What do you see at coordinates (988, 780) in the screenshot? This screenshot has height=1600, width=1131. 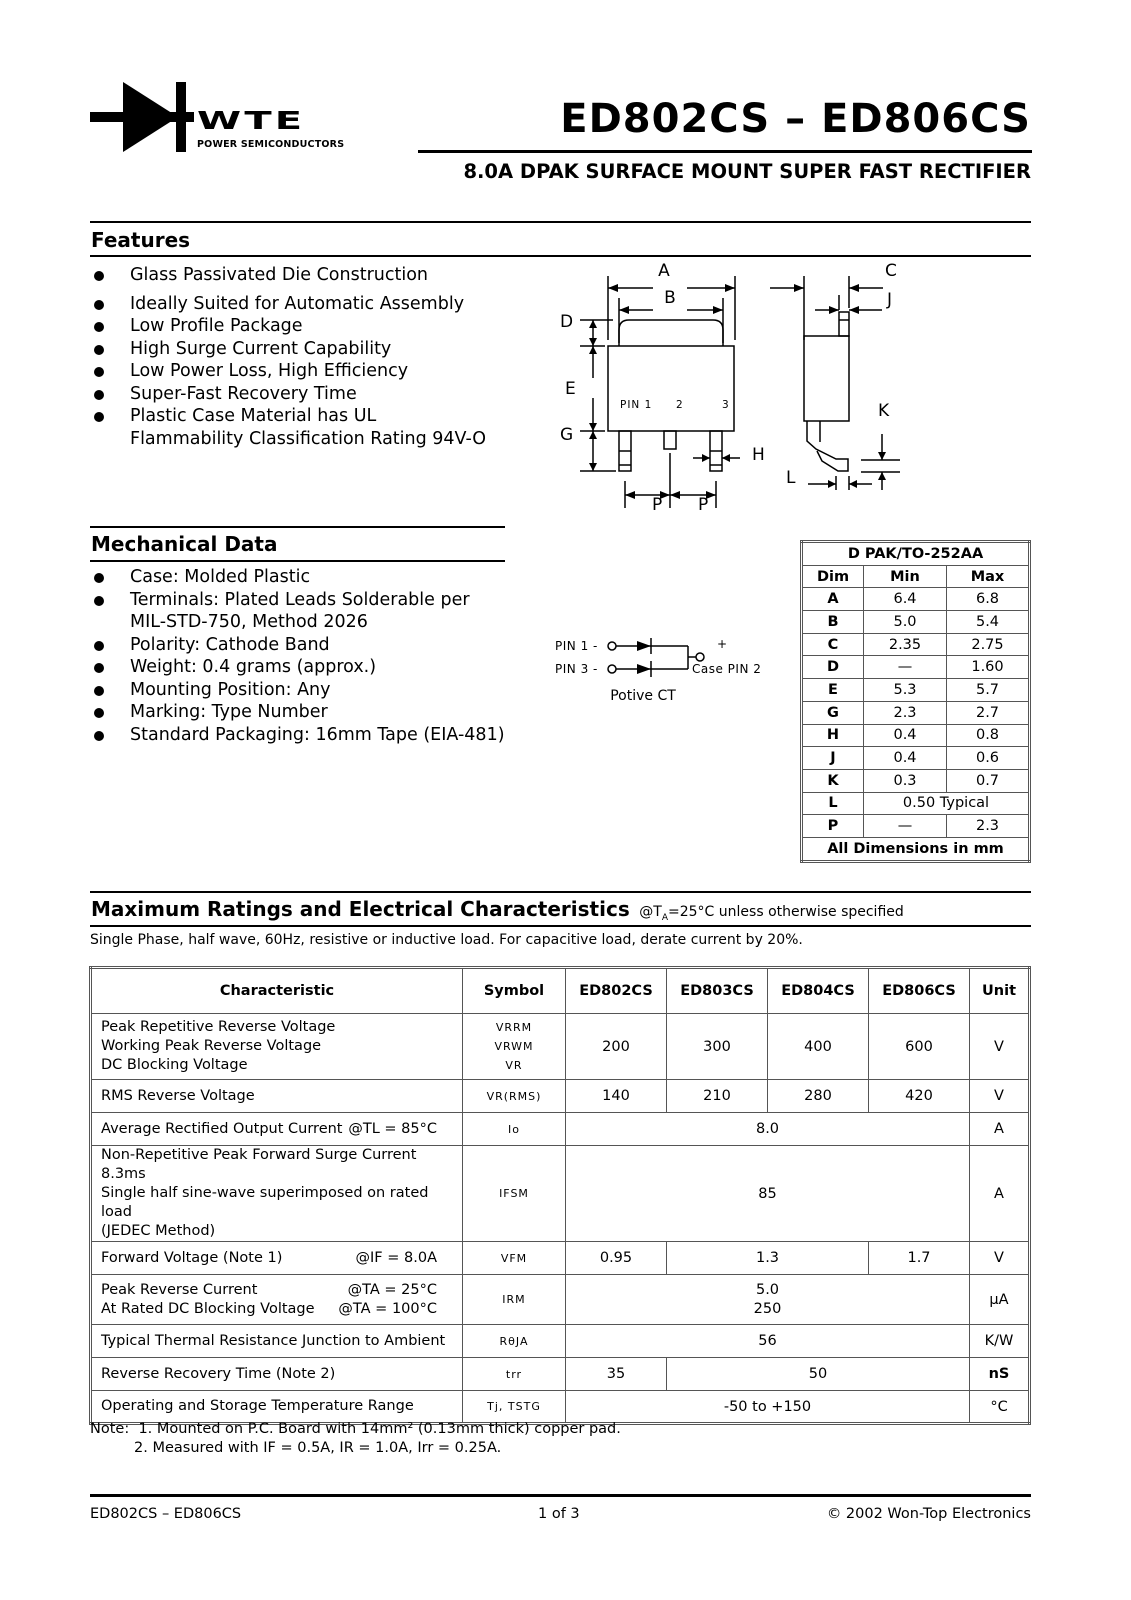 I see `dim-max: 0.7` at bounding box center [988, 780].